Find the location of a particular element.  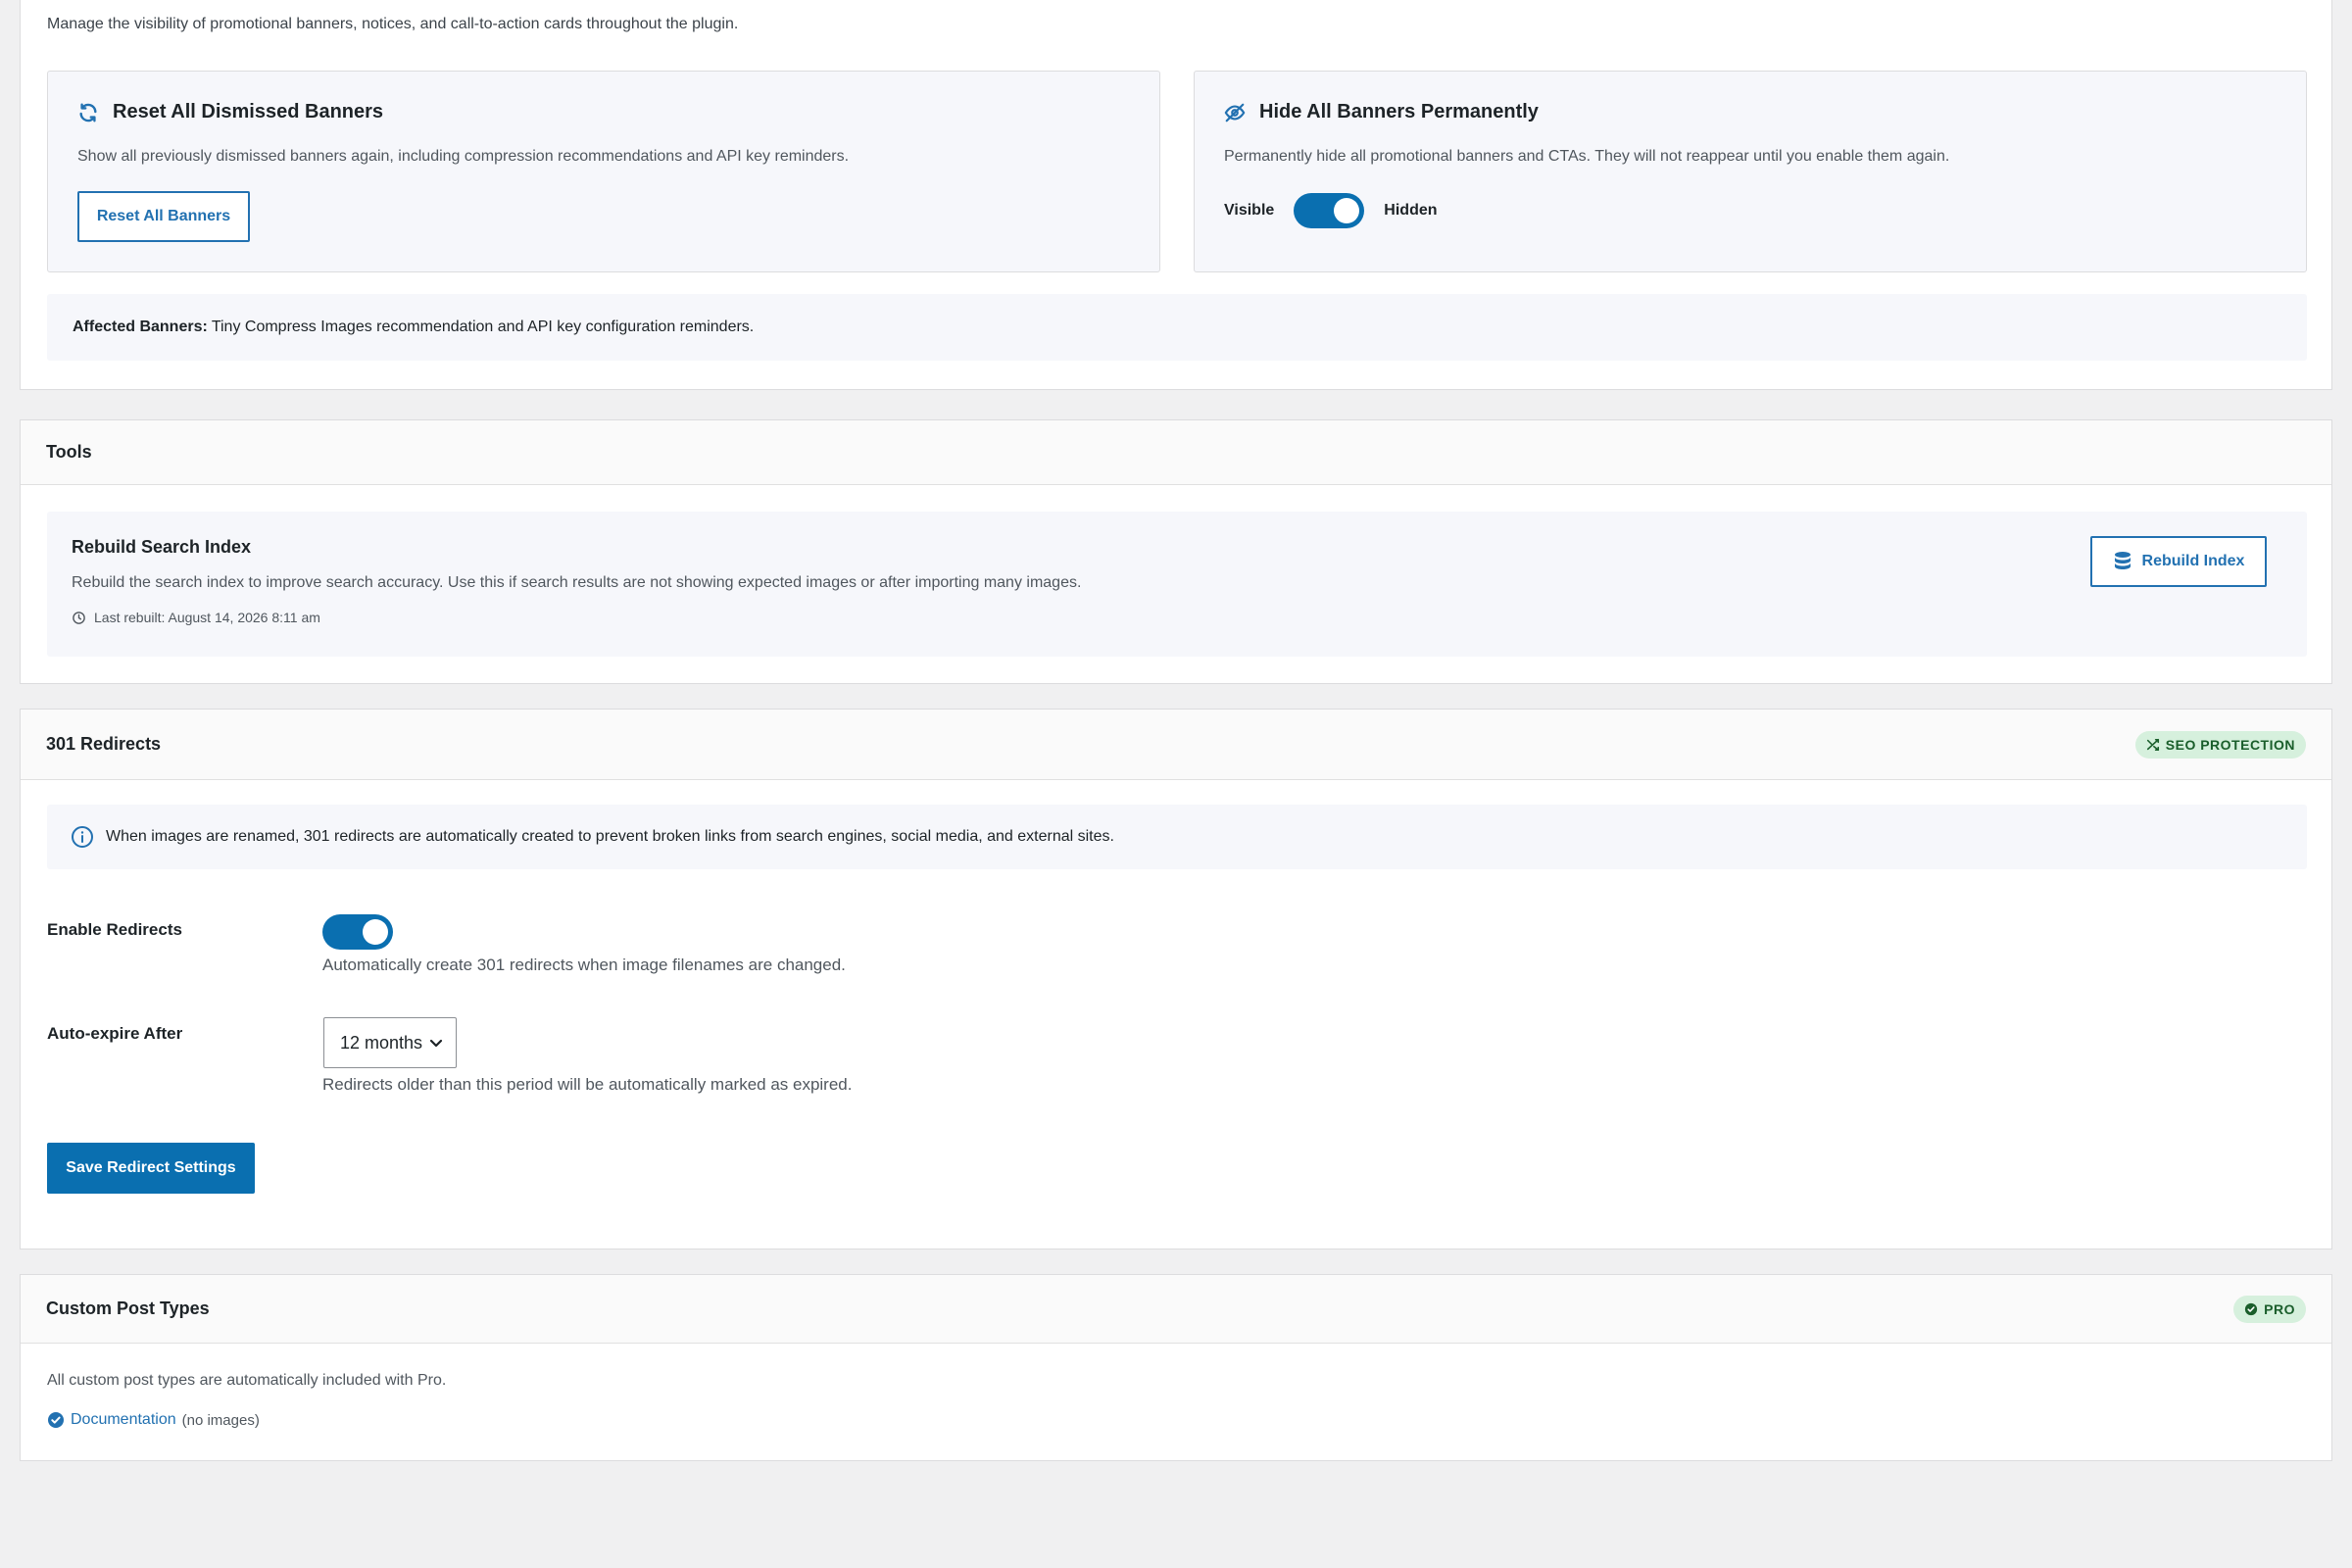

rebuild-index-label: Rebuild Index is located at coordinates (2193, 561).